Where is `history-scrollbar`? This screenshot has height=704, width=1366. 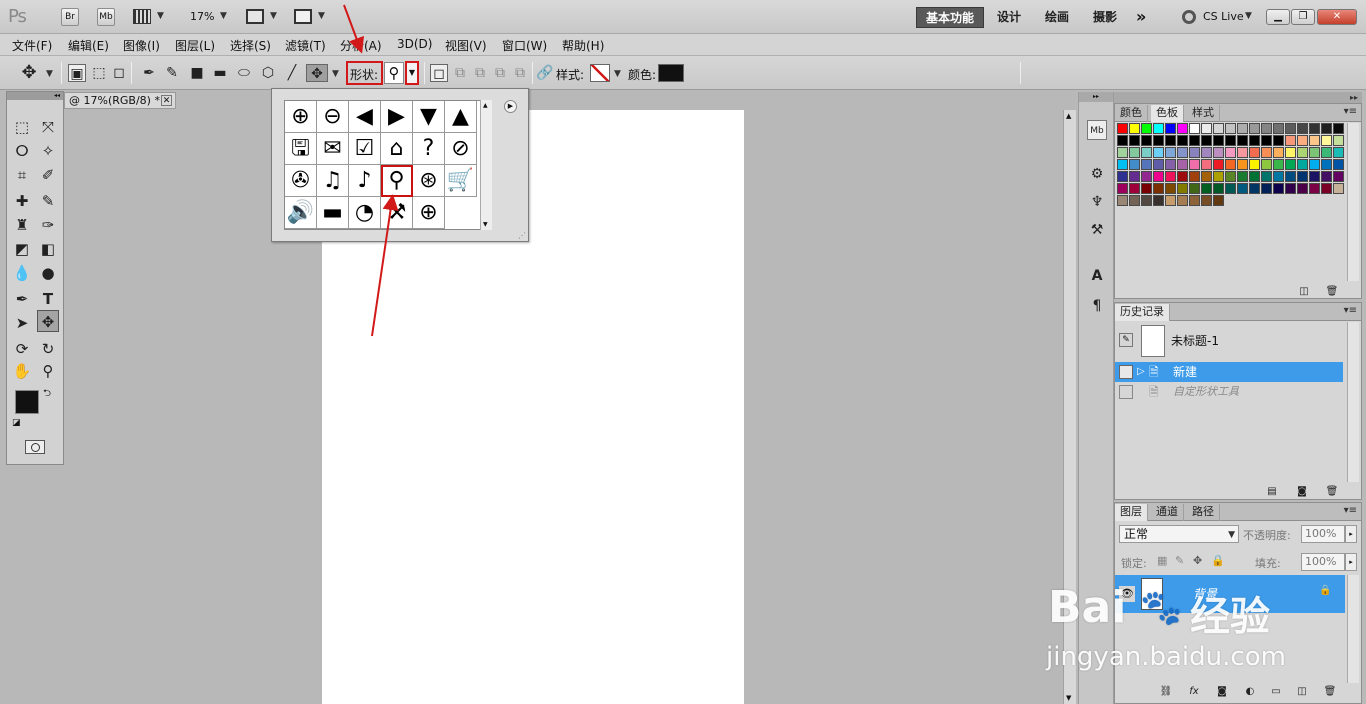 history-scrollbar is located at coordinates (1353, 402).